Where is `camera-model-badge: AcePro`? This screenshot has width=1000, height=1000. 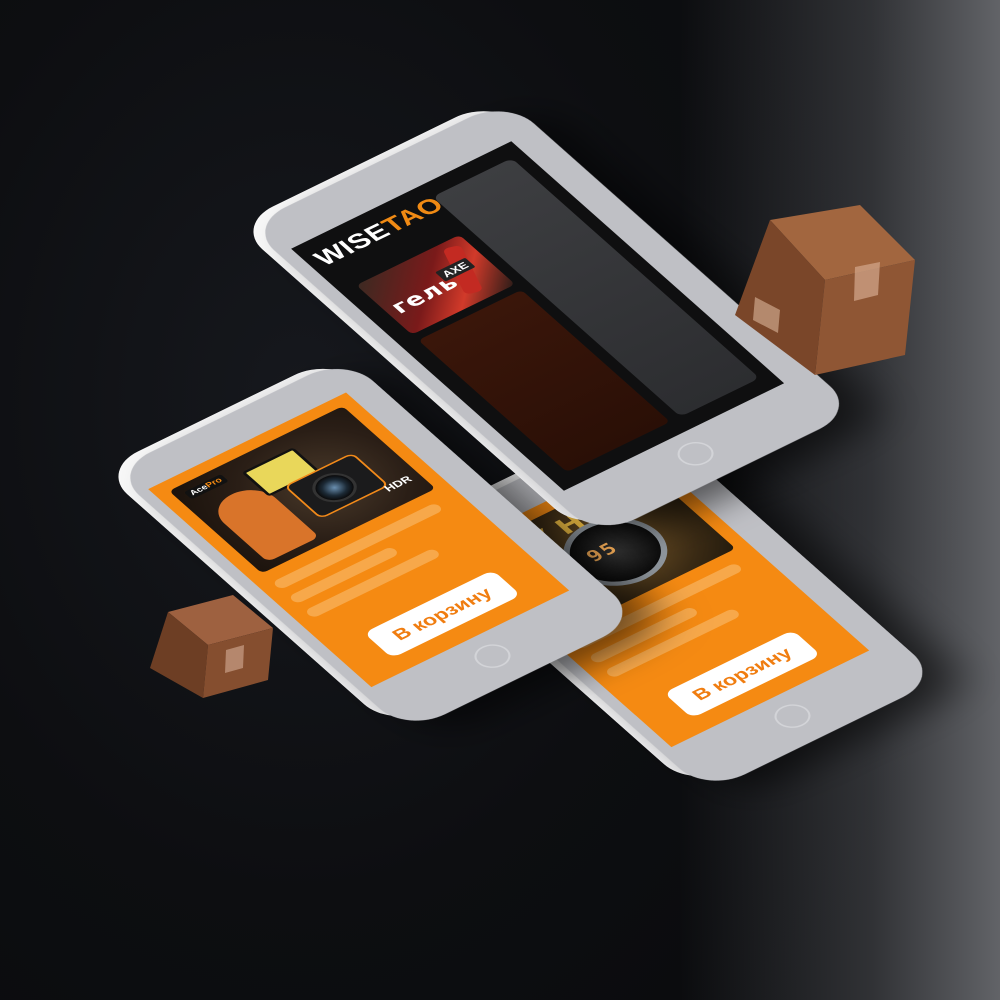 camera-model-badge: AcePro is located at coordinates (206, 487).